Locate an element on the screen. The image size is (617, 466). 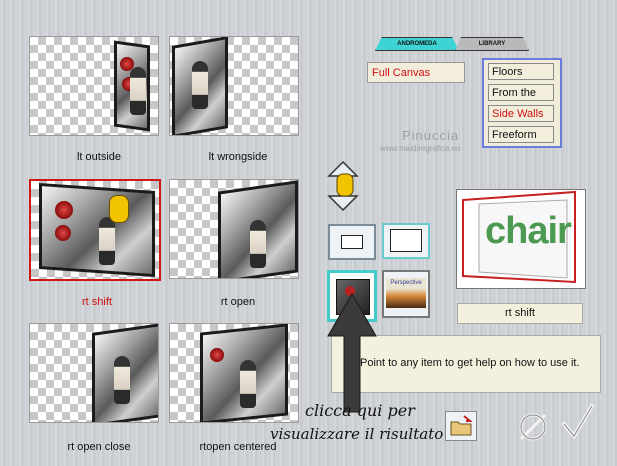
list-item-floors: Floors is located at coordinates (521, 71).